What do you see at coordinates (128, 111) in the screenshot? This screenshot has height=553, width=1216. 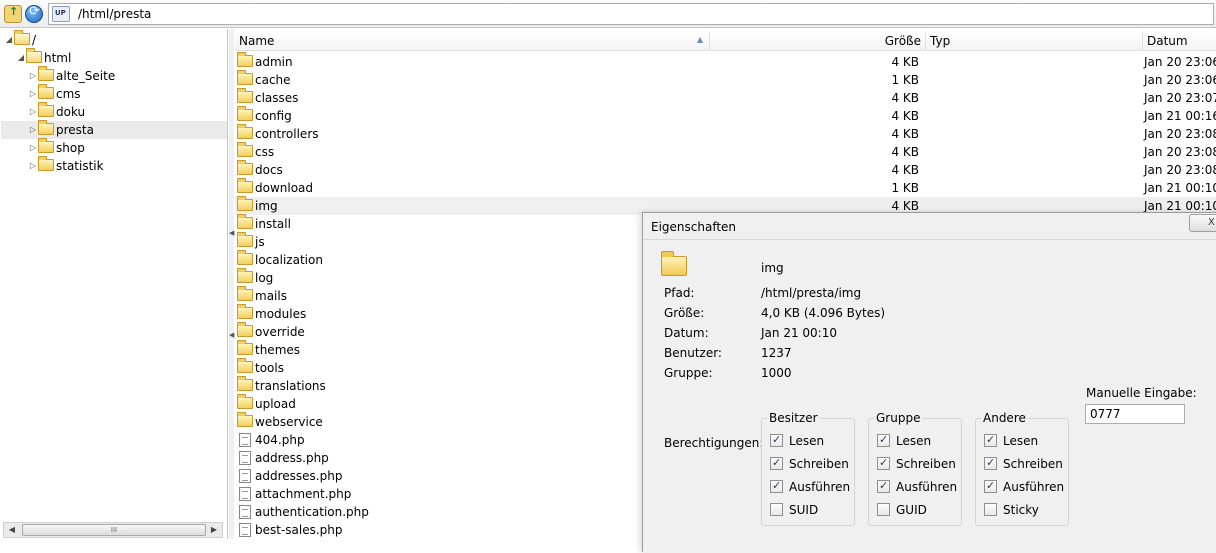 I see `tree-item-doku: ▷ doku` at bounding box center [128, 111].